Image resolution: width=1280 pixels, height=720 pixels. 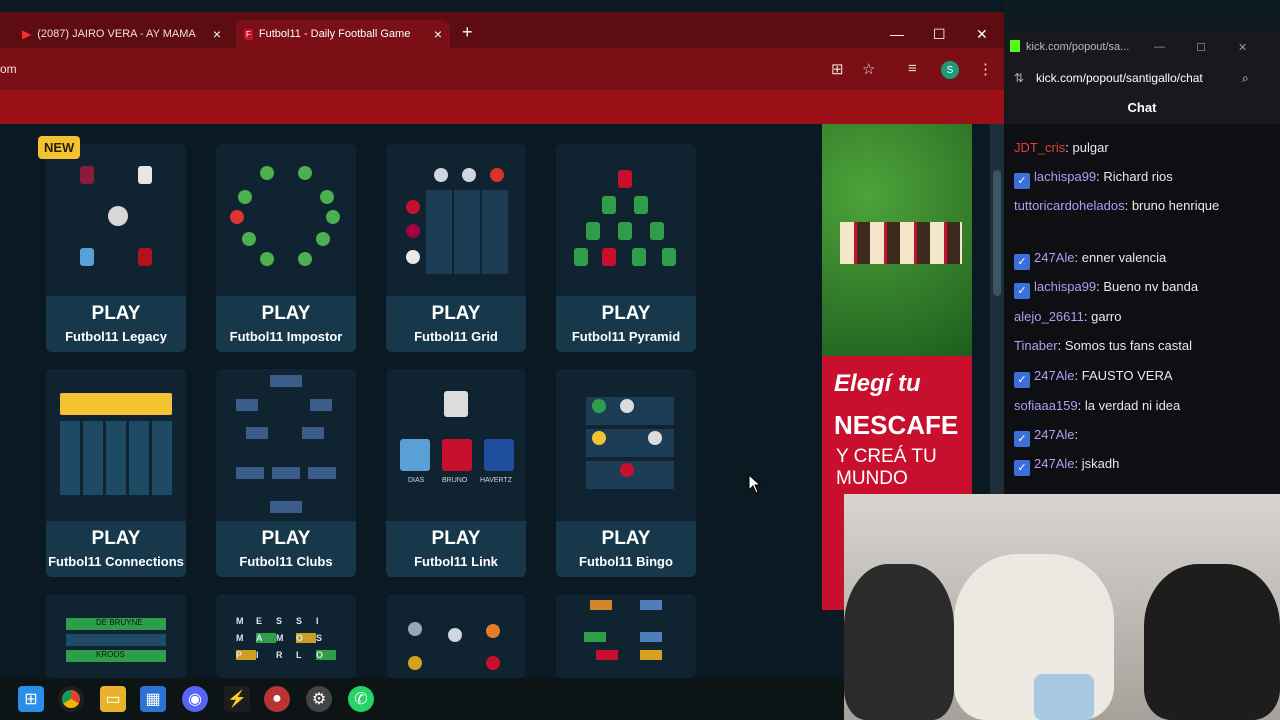 I want to click on menu-icon: ⋮, so click(x=985, y=69).